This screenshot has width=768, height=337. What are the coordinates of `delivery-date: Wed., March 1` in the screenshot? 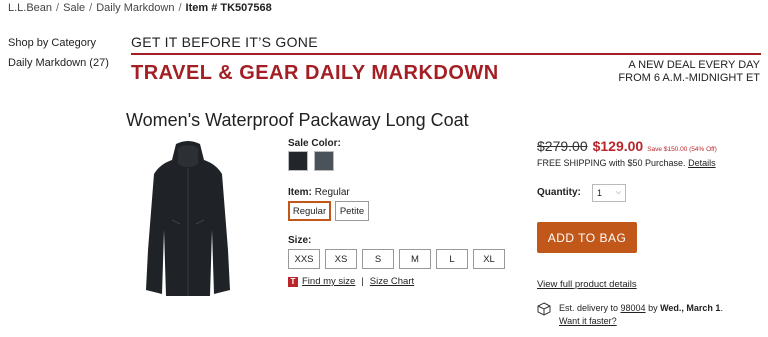 It's located at (690, 308).